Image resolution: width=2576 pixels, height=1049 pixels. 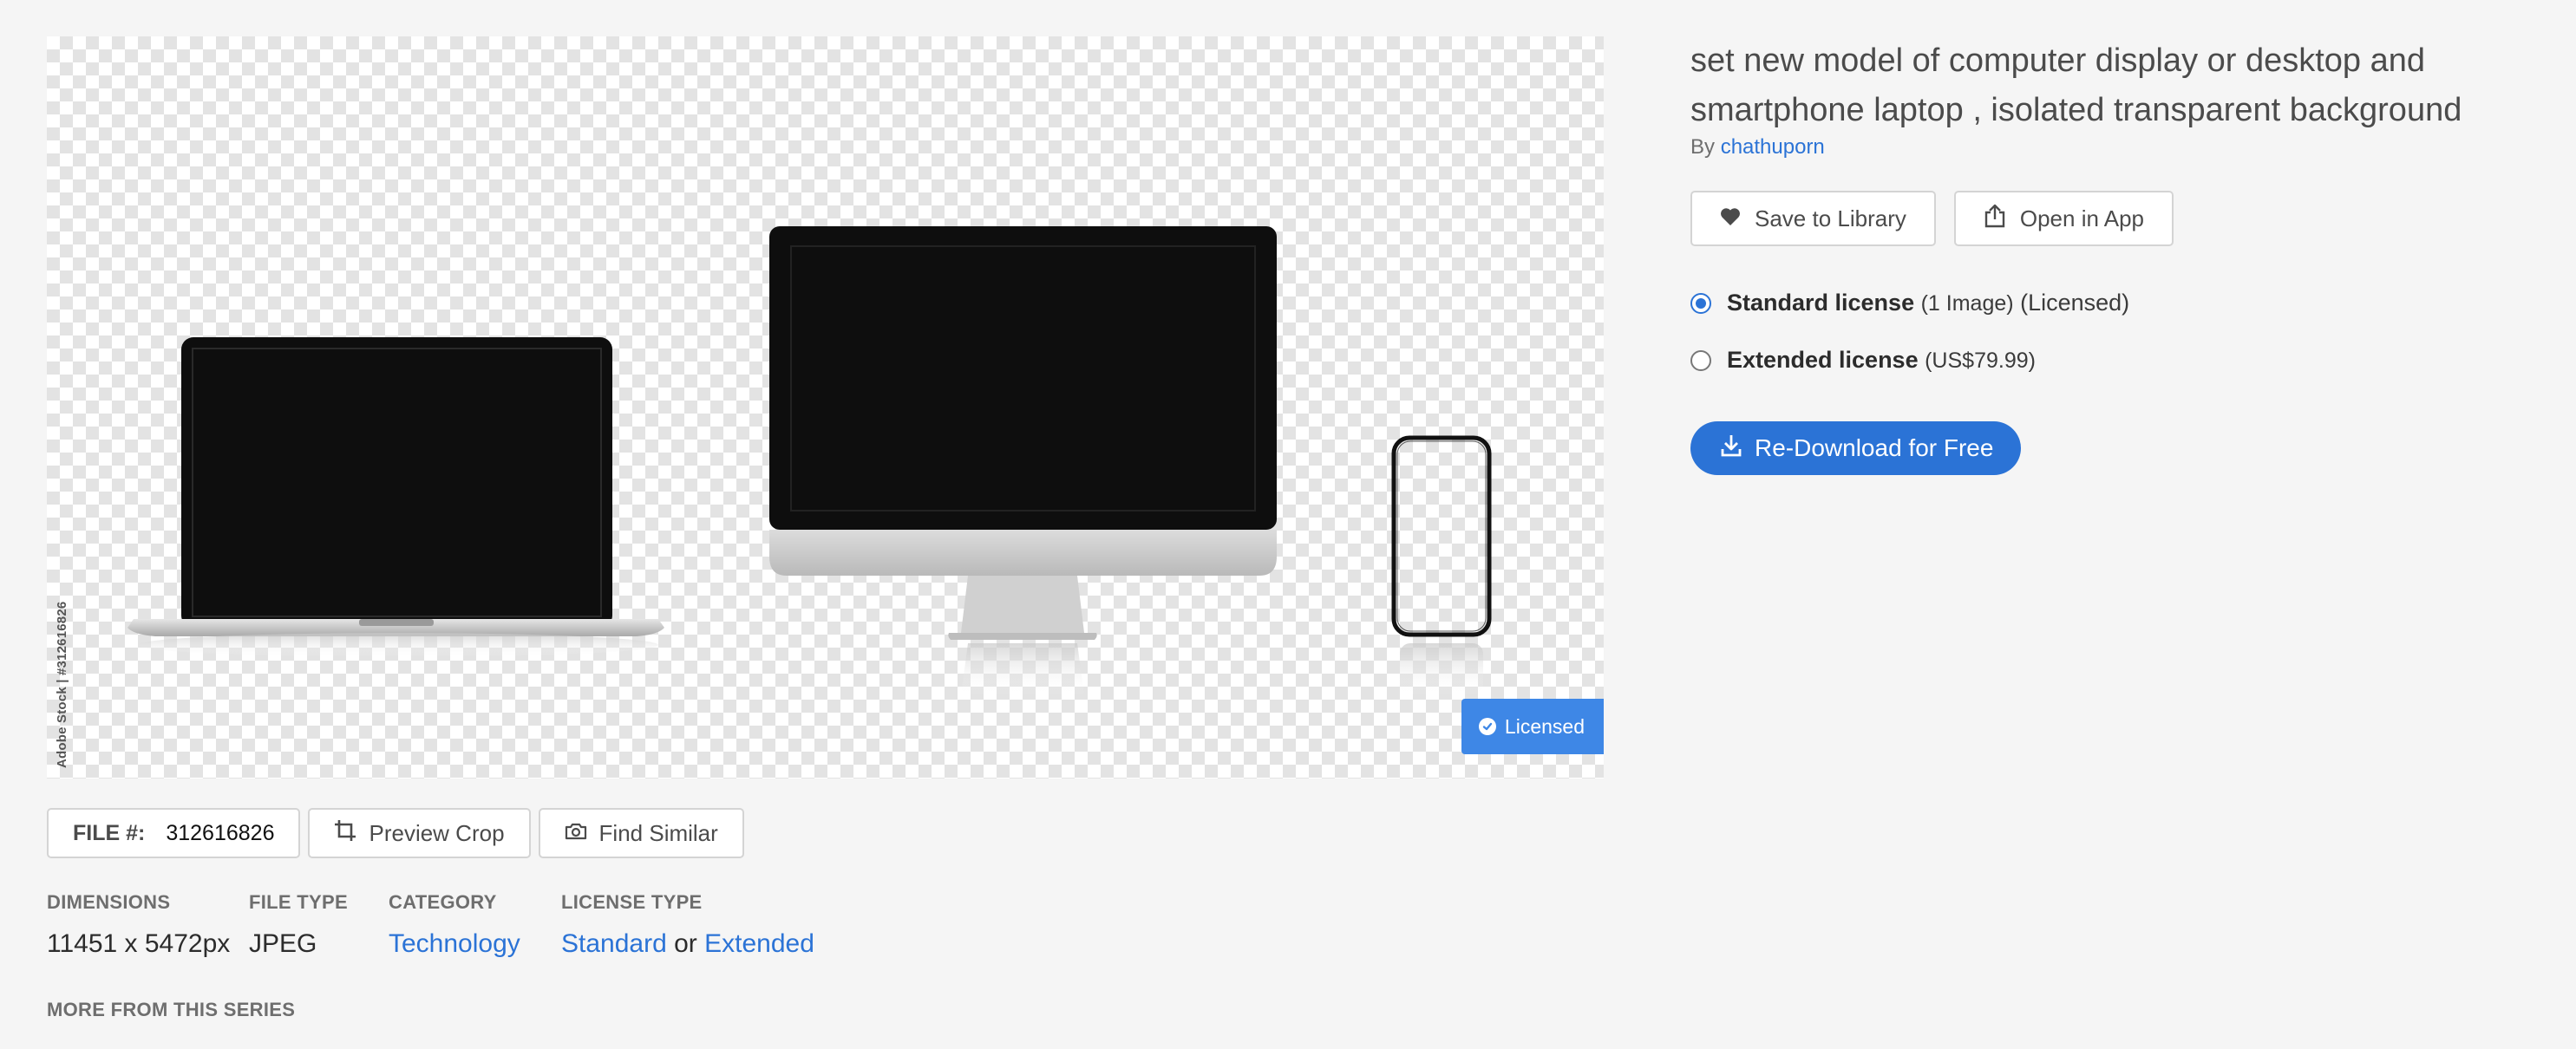 I want to click on standard-license-link: Standard, so click(x=614, y=943).